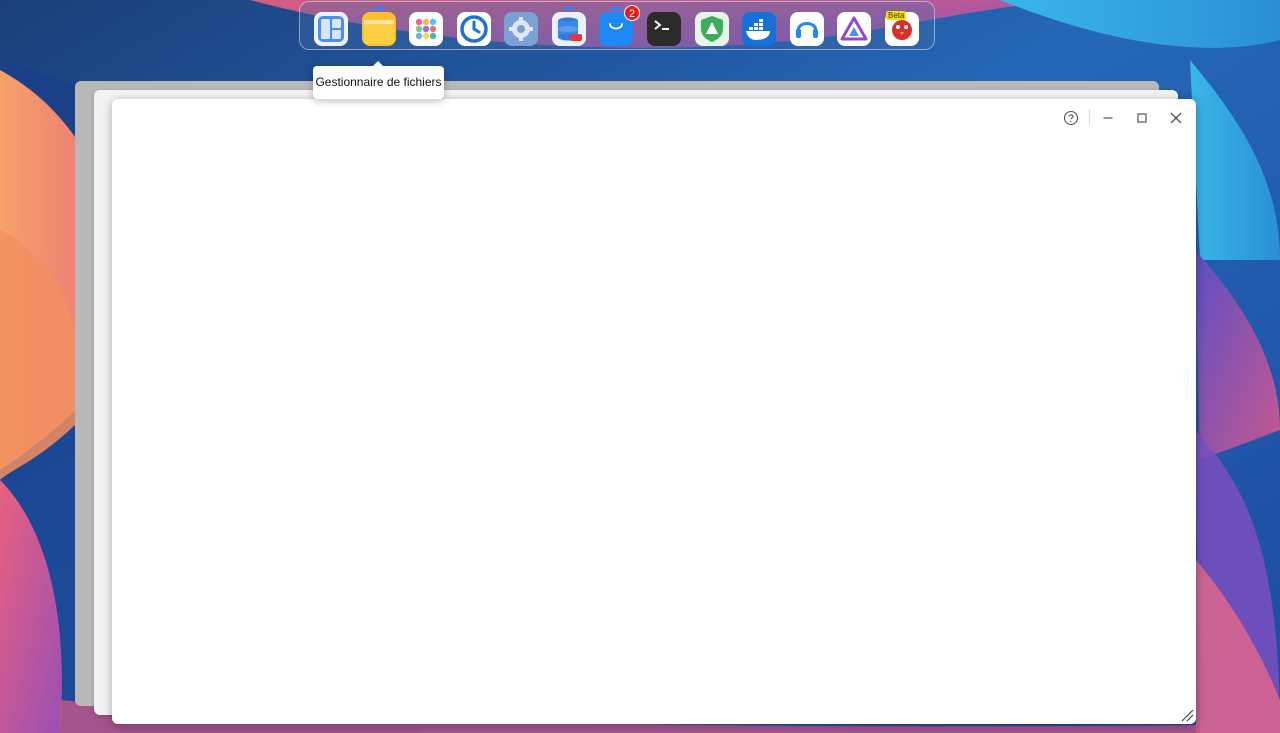  I want to click on file-manager-icon, so click(379, 26).